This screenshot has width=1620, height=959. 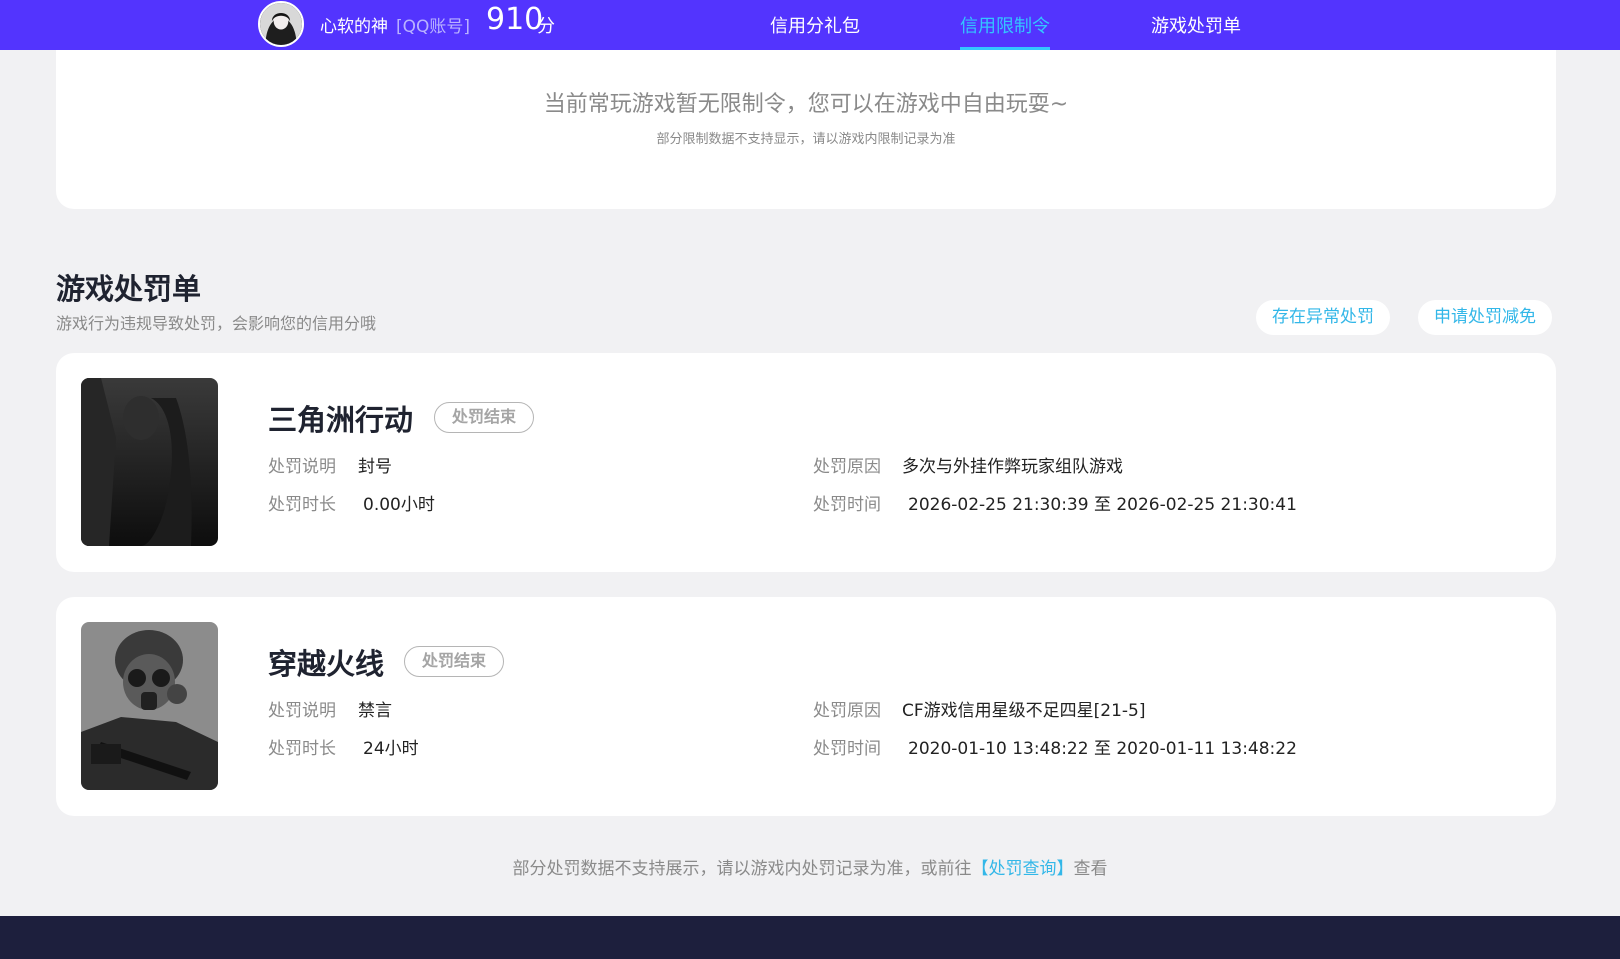 What do you see at coordinates (341, 420) in the screenshot?
I see `game-name: 三角洲行动` at bounding box center [341, 420].